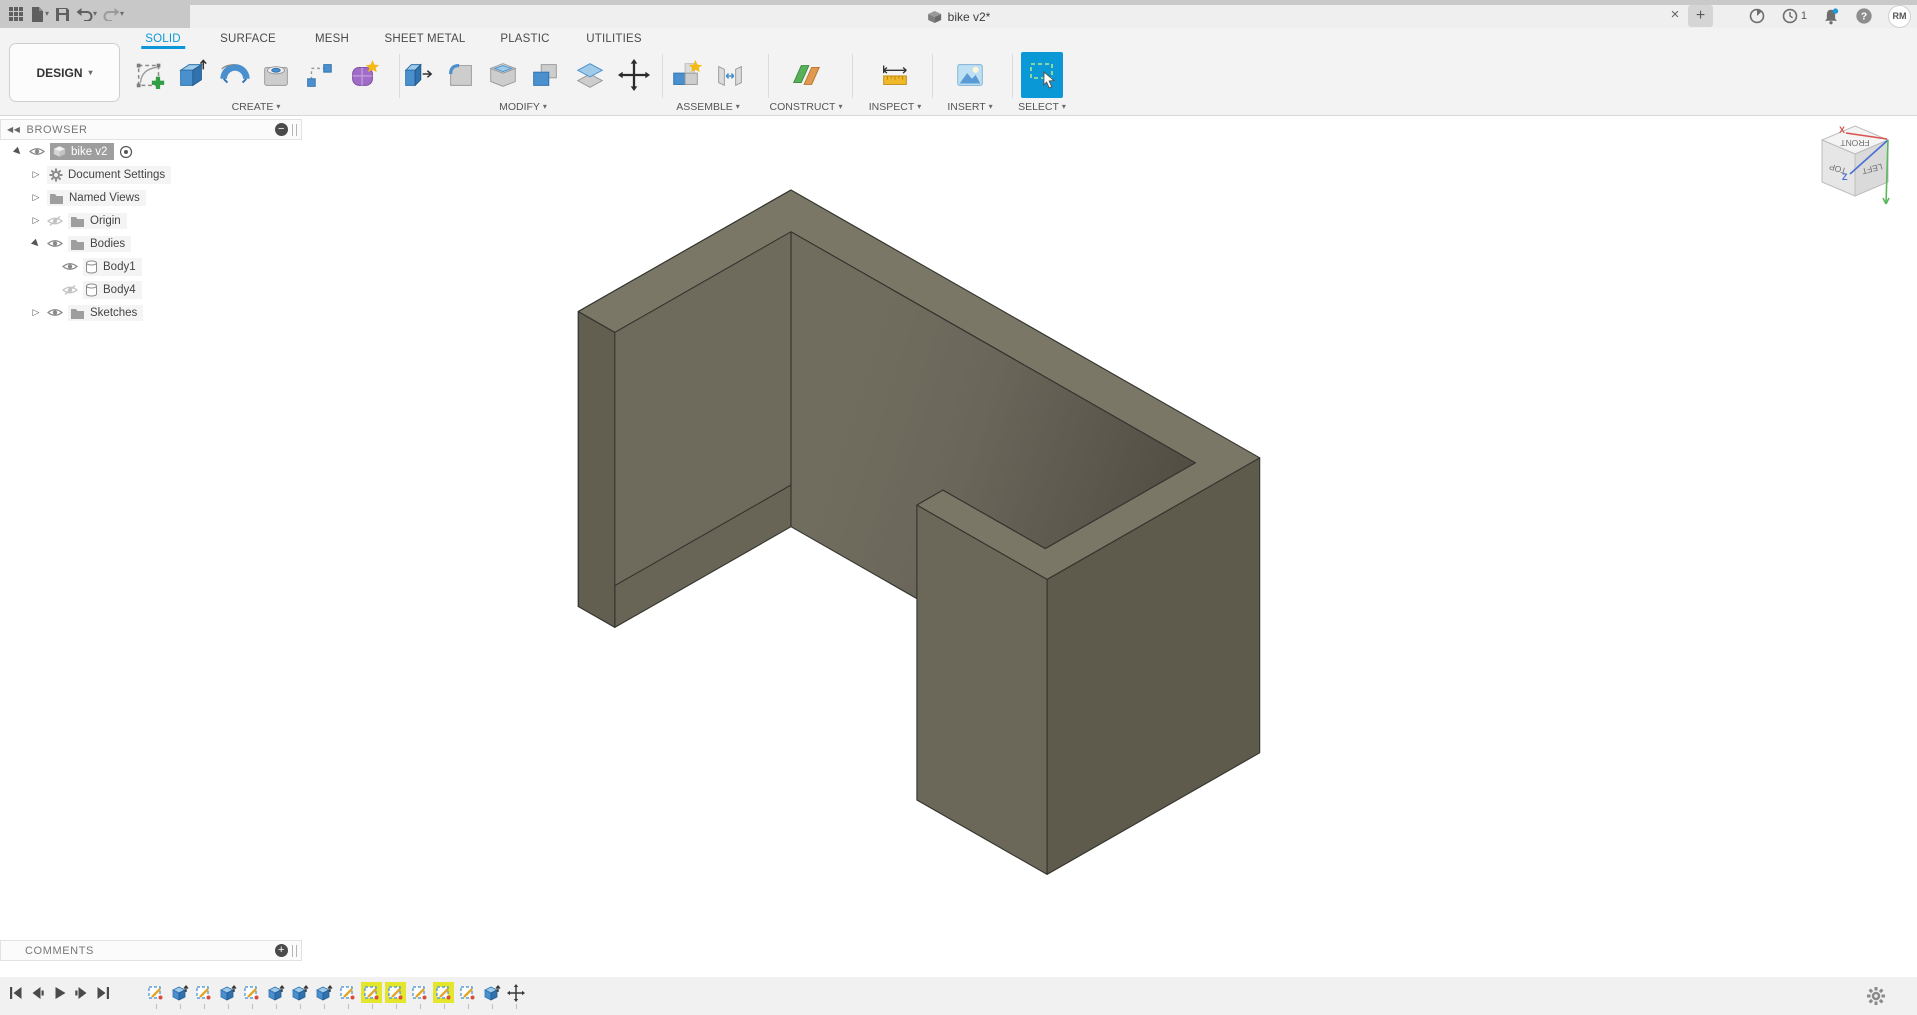  What do you see at coordinates (151, 266) in the screenshot?
I see `browser-item-body1: Body1` at bounding box center [151, 266].